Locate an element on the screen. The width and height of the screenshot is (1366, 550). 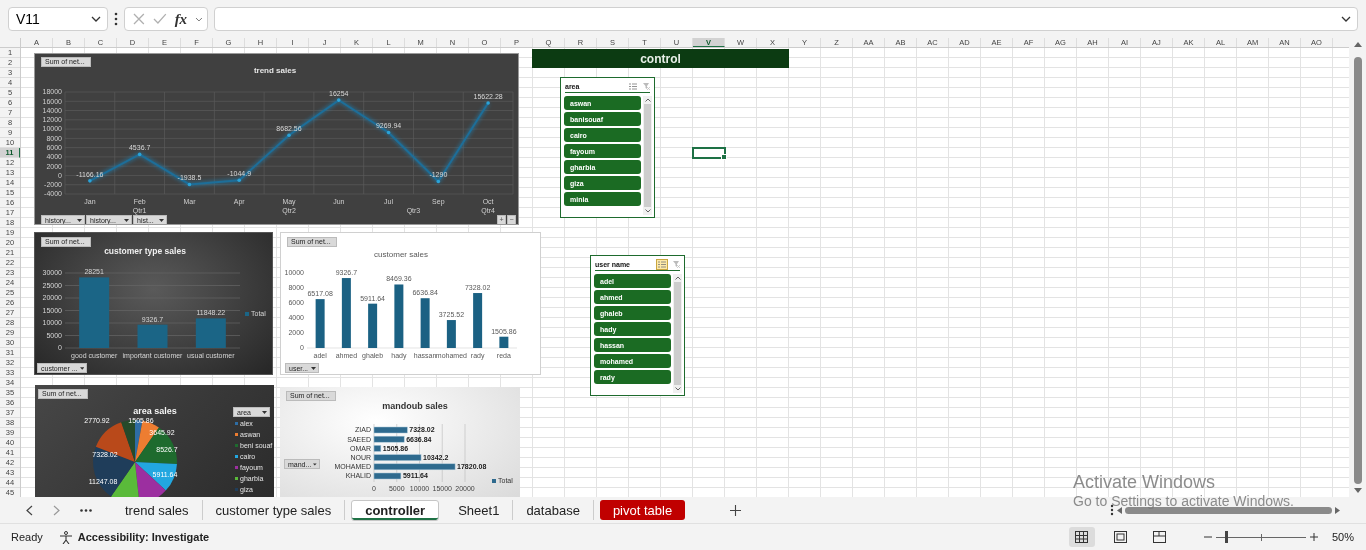
sheet-tab: trend sales is located at coordinates (157, 510).